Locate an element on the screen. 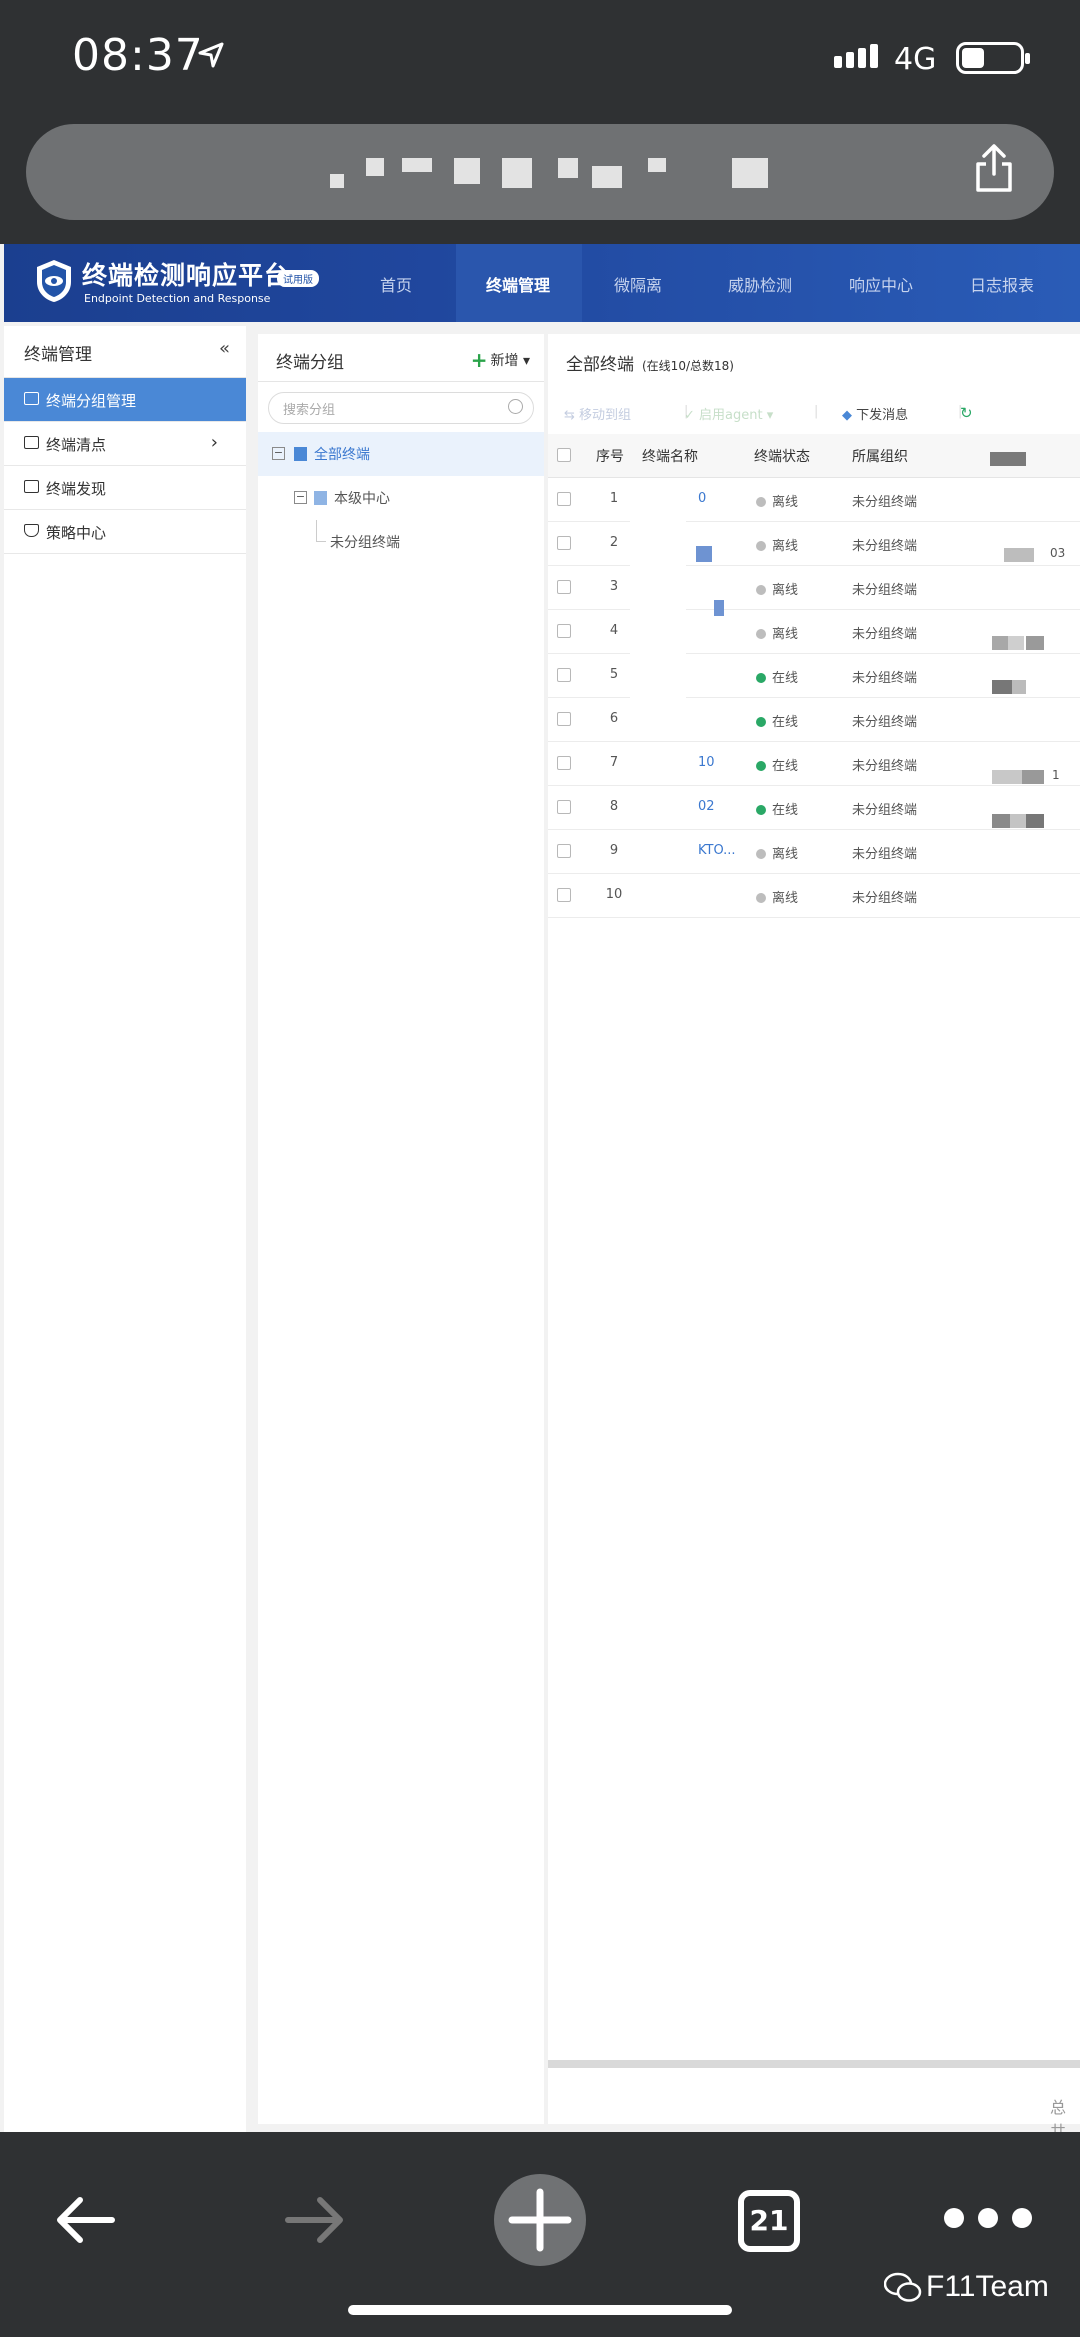 Image resolution: width=1080 pixels, height=2337 pixels. row-number: 4 is located at coordinates (614, 630).